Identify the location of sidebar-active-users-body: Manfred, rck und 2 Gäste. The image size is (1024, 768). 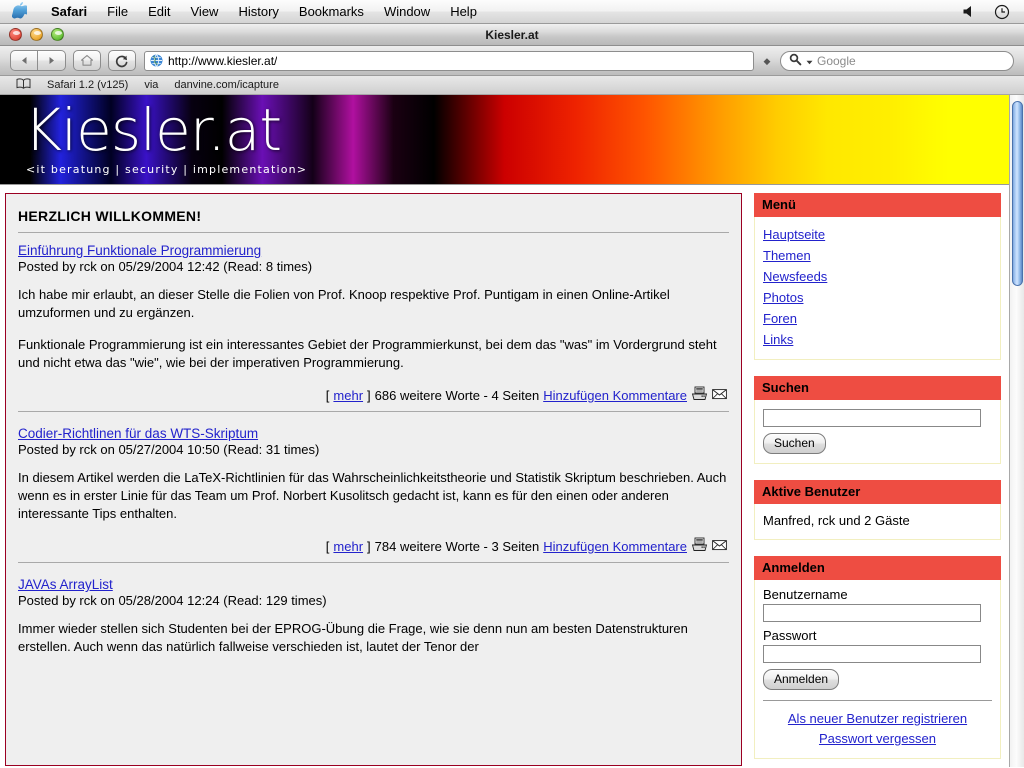
(877, 522).